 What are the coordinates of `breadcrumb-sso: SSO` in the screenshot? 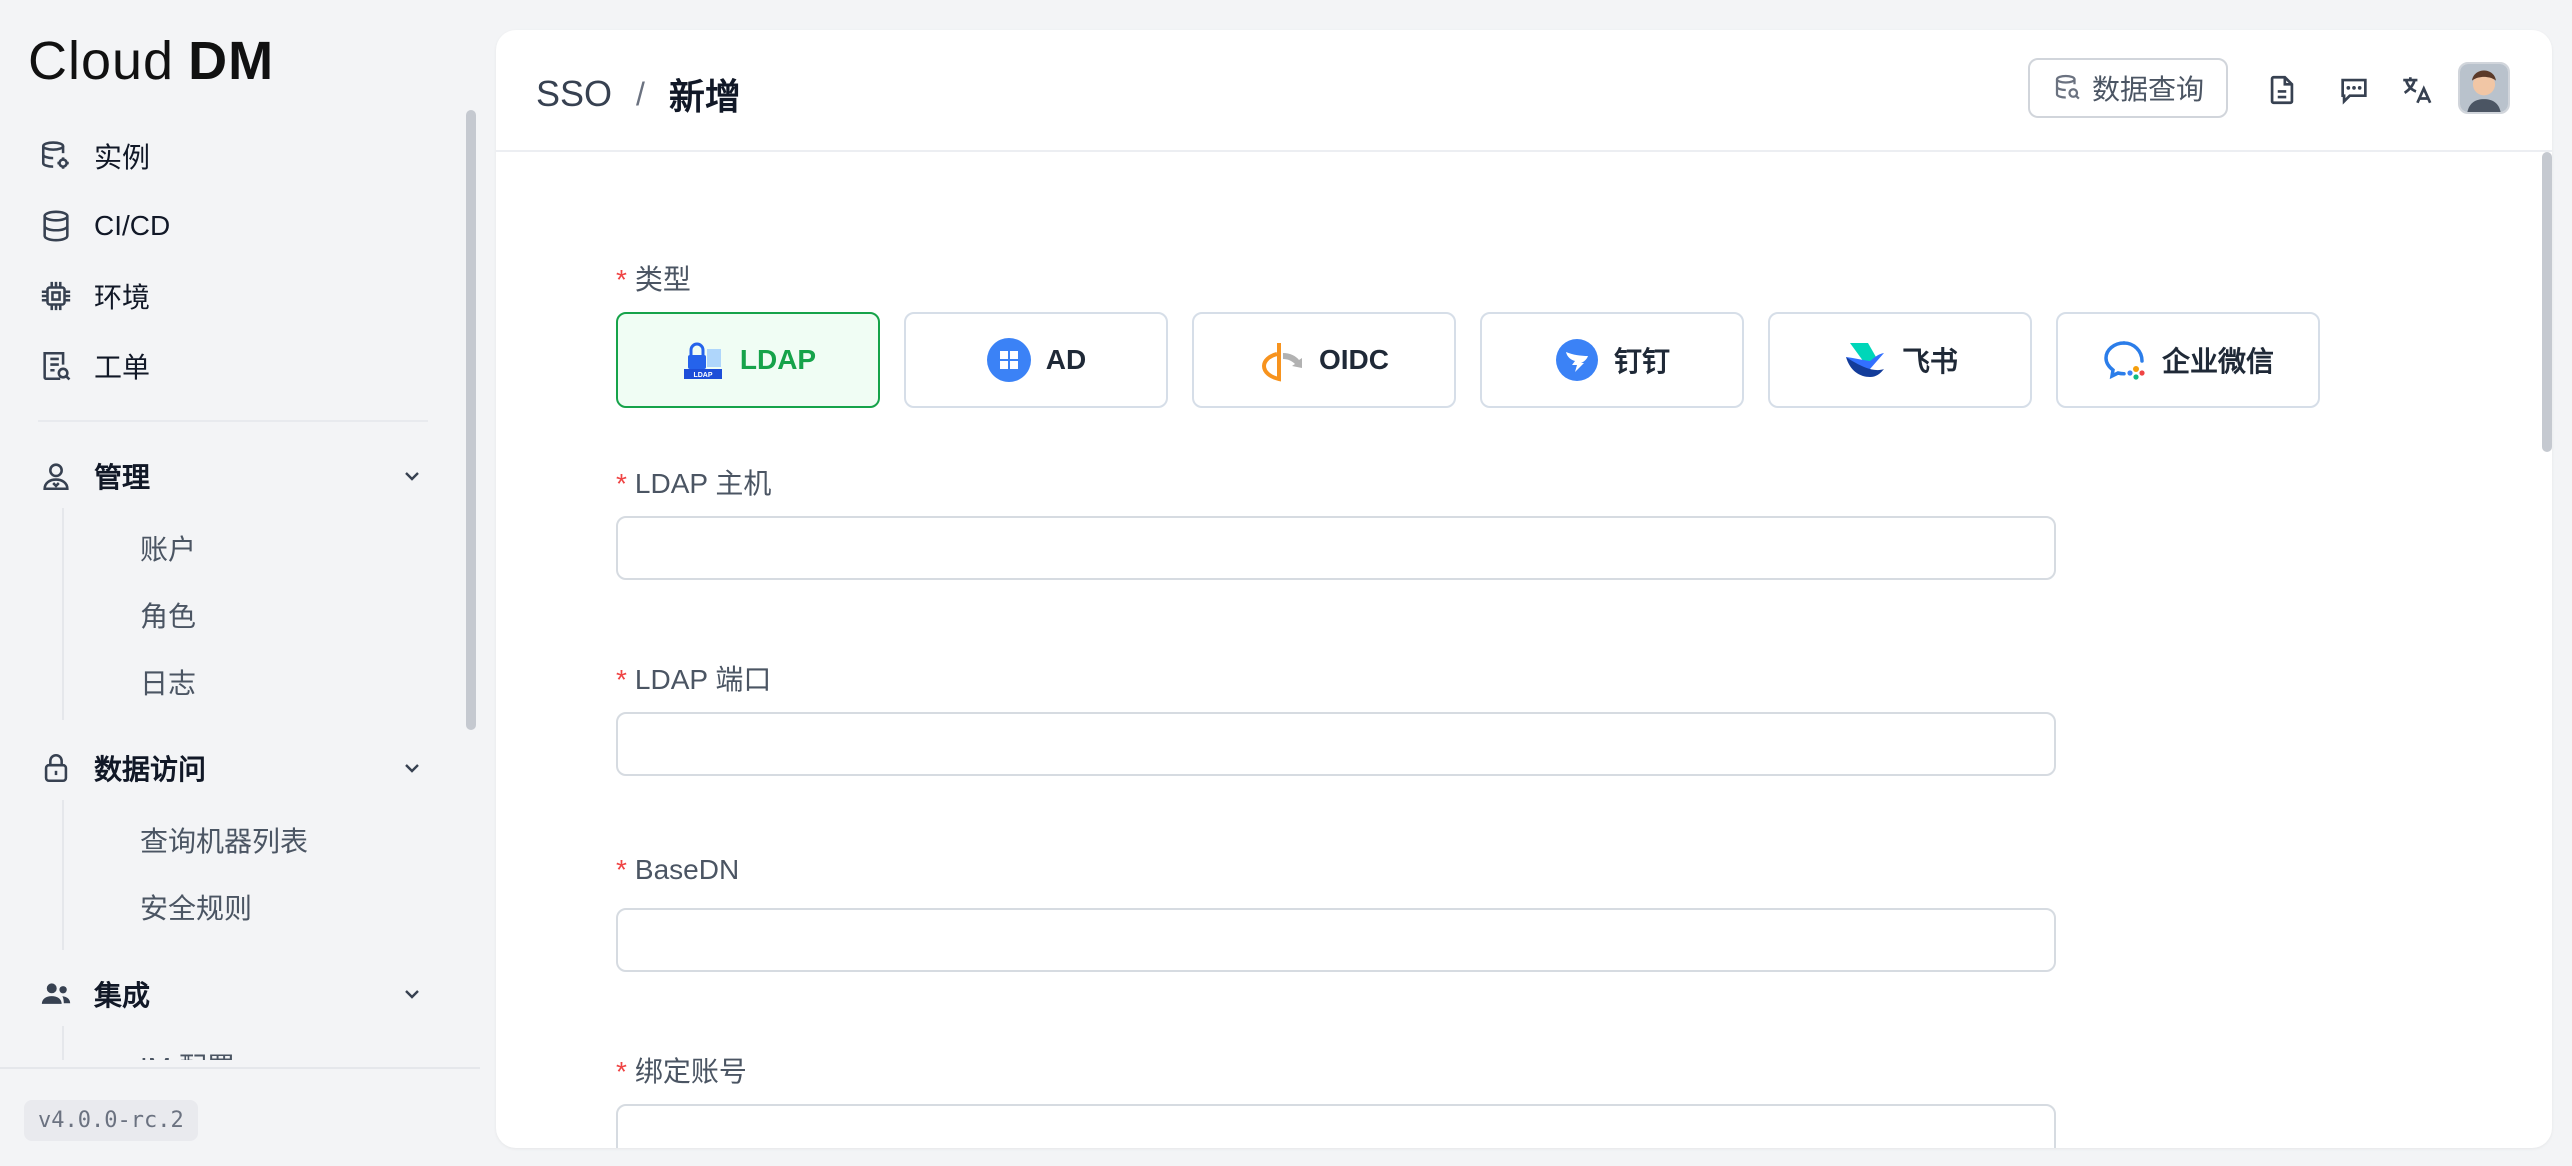 It's located at (574, 94).